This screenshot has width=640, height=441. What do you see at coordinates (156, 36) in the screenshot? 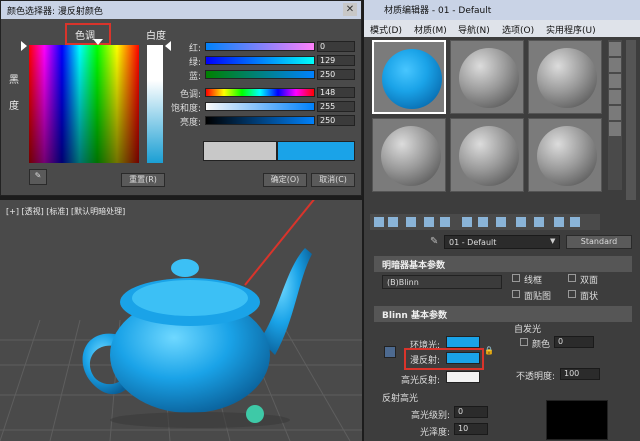
I see `whiteness-label: 白度` at bounding box center [156, 36].